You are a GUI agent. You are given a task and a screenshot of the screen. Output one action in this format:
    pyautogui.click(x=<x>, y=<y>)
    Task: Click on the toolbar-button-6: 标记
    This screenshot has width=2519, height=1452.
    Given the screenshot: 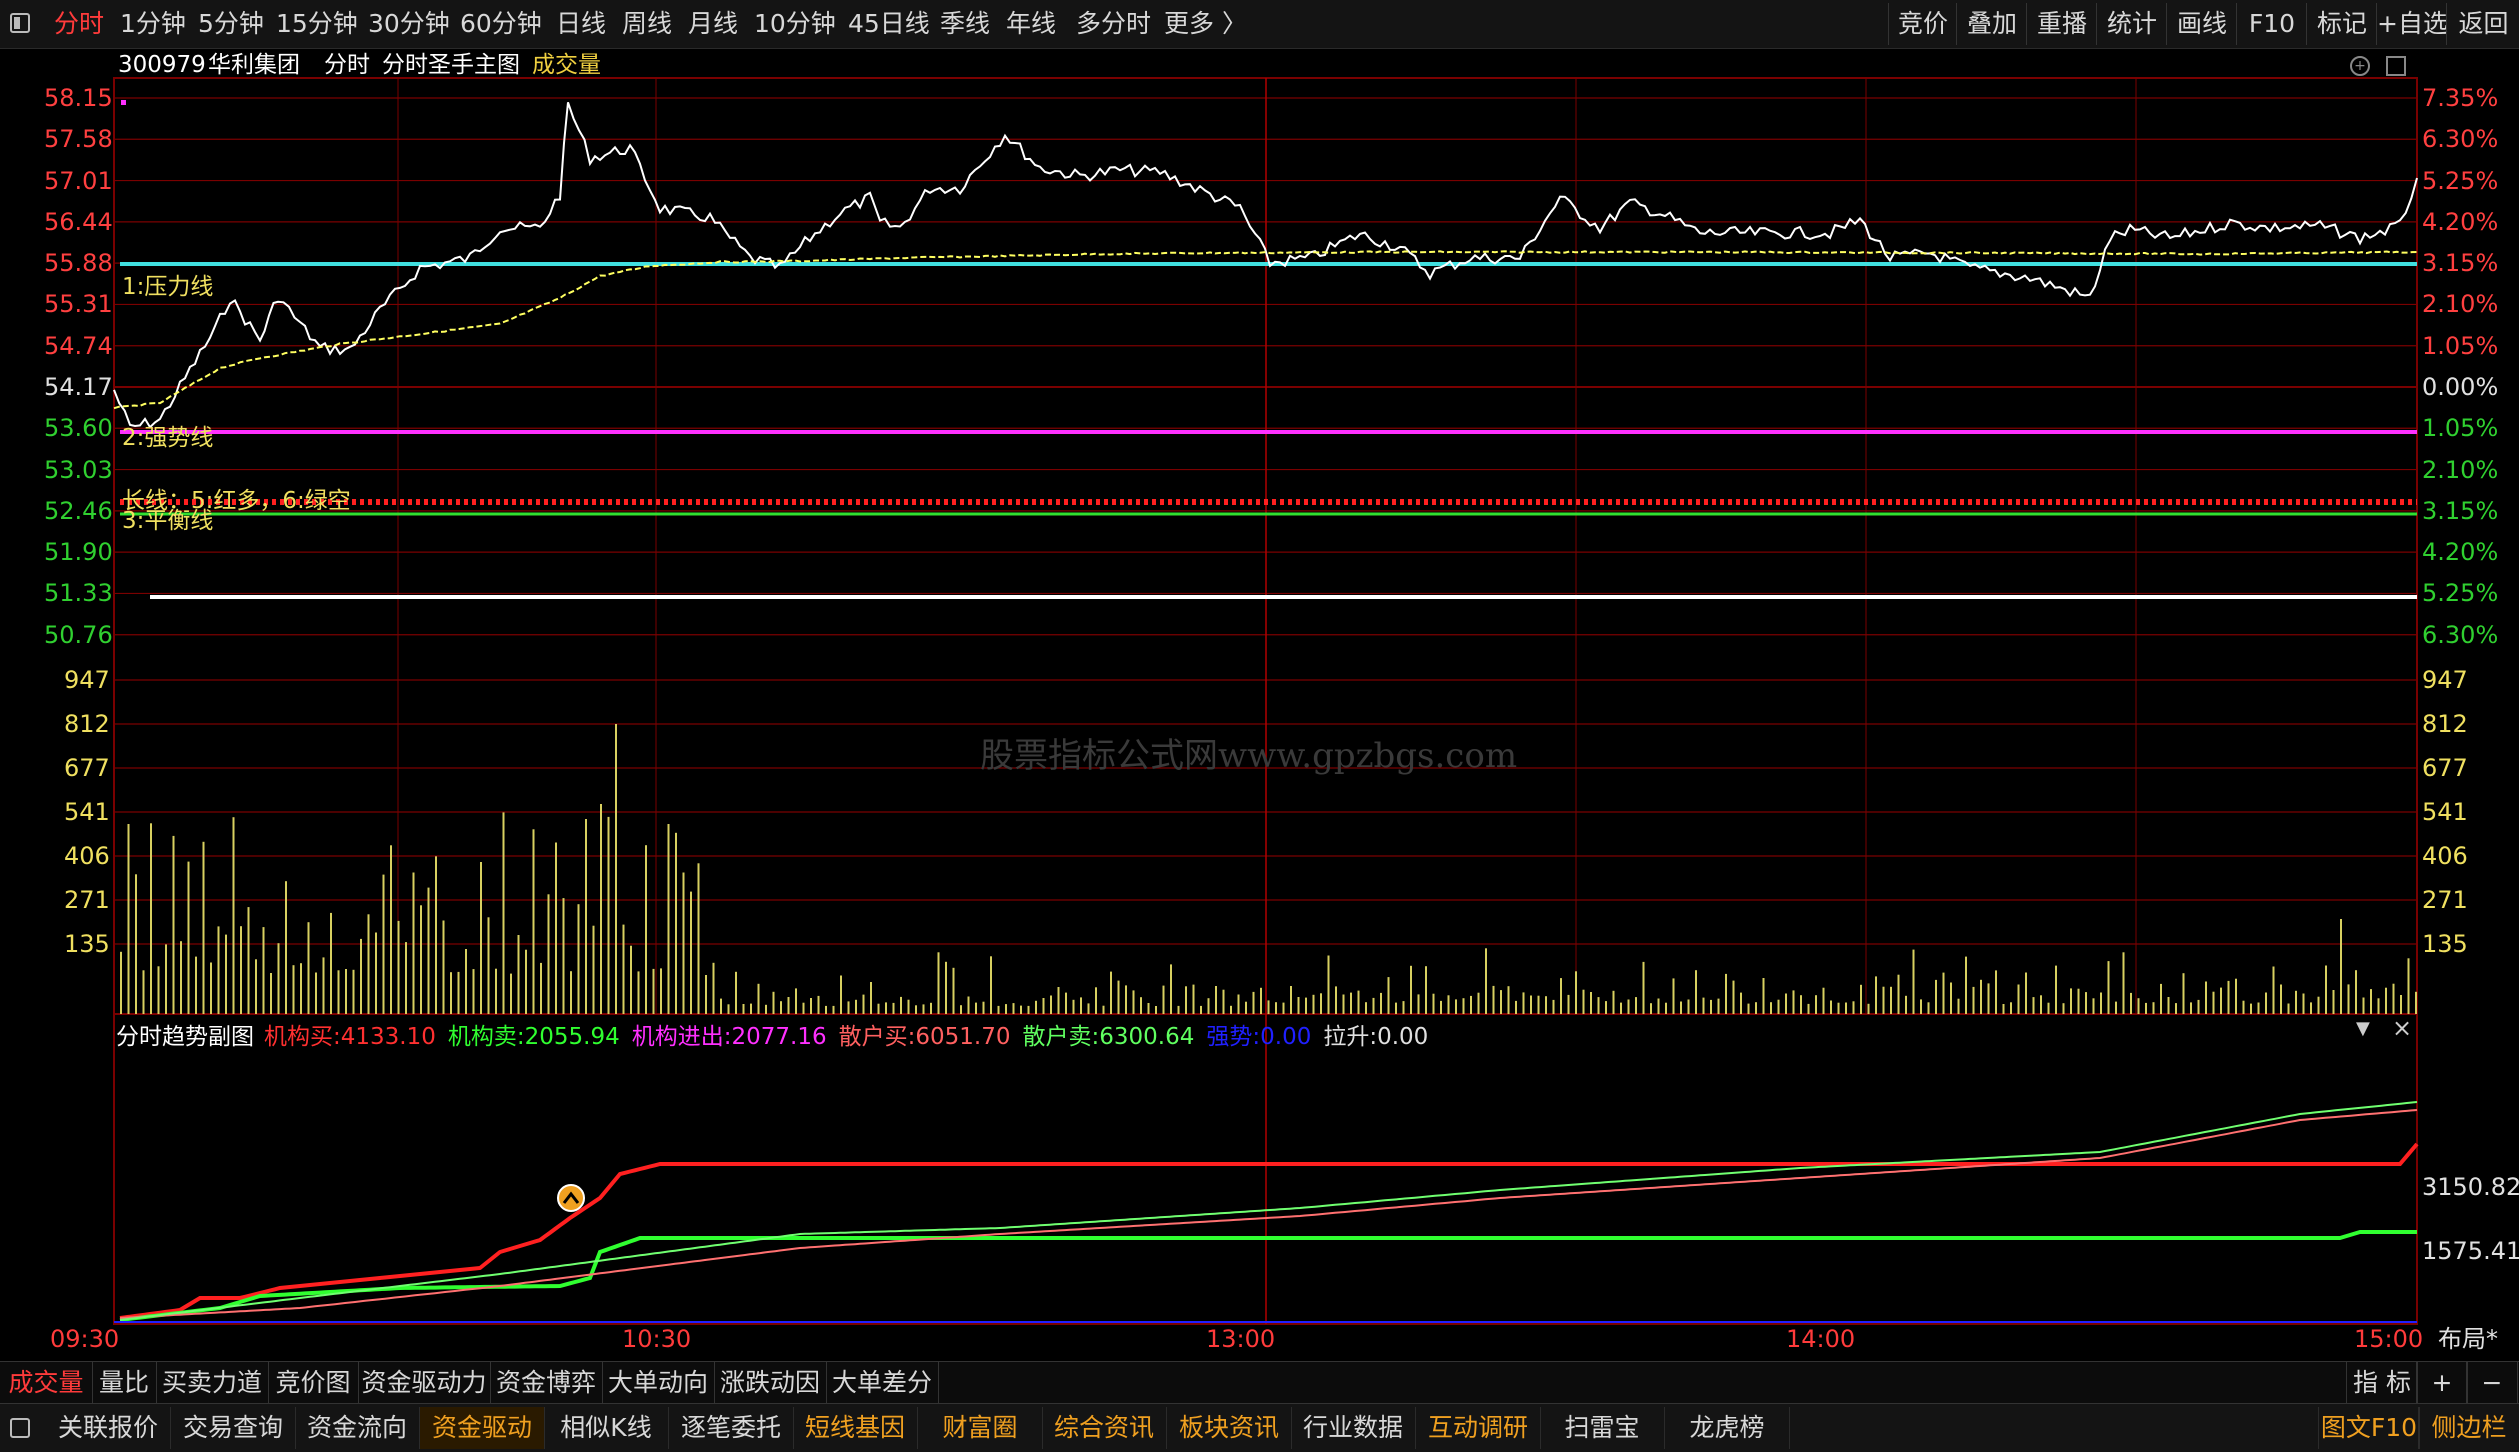 What is the action you would take?
    pyautogui.click(x=2341, y=24)
    